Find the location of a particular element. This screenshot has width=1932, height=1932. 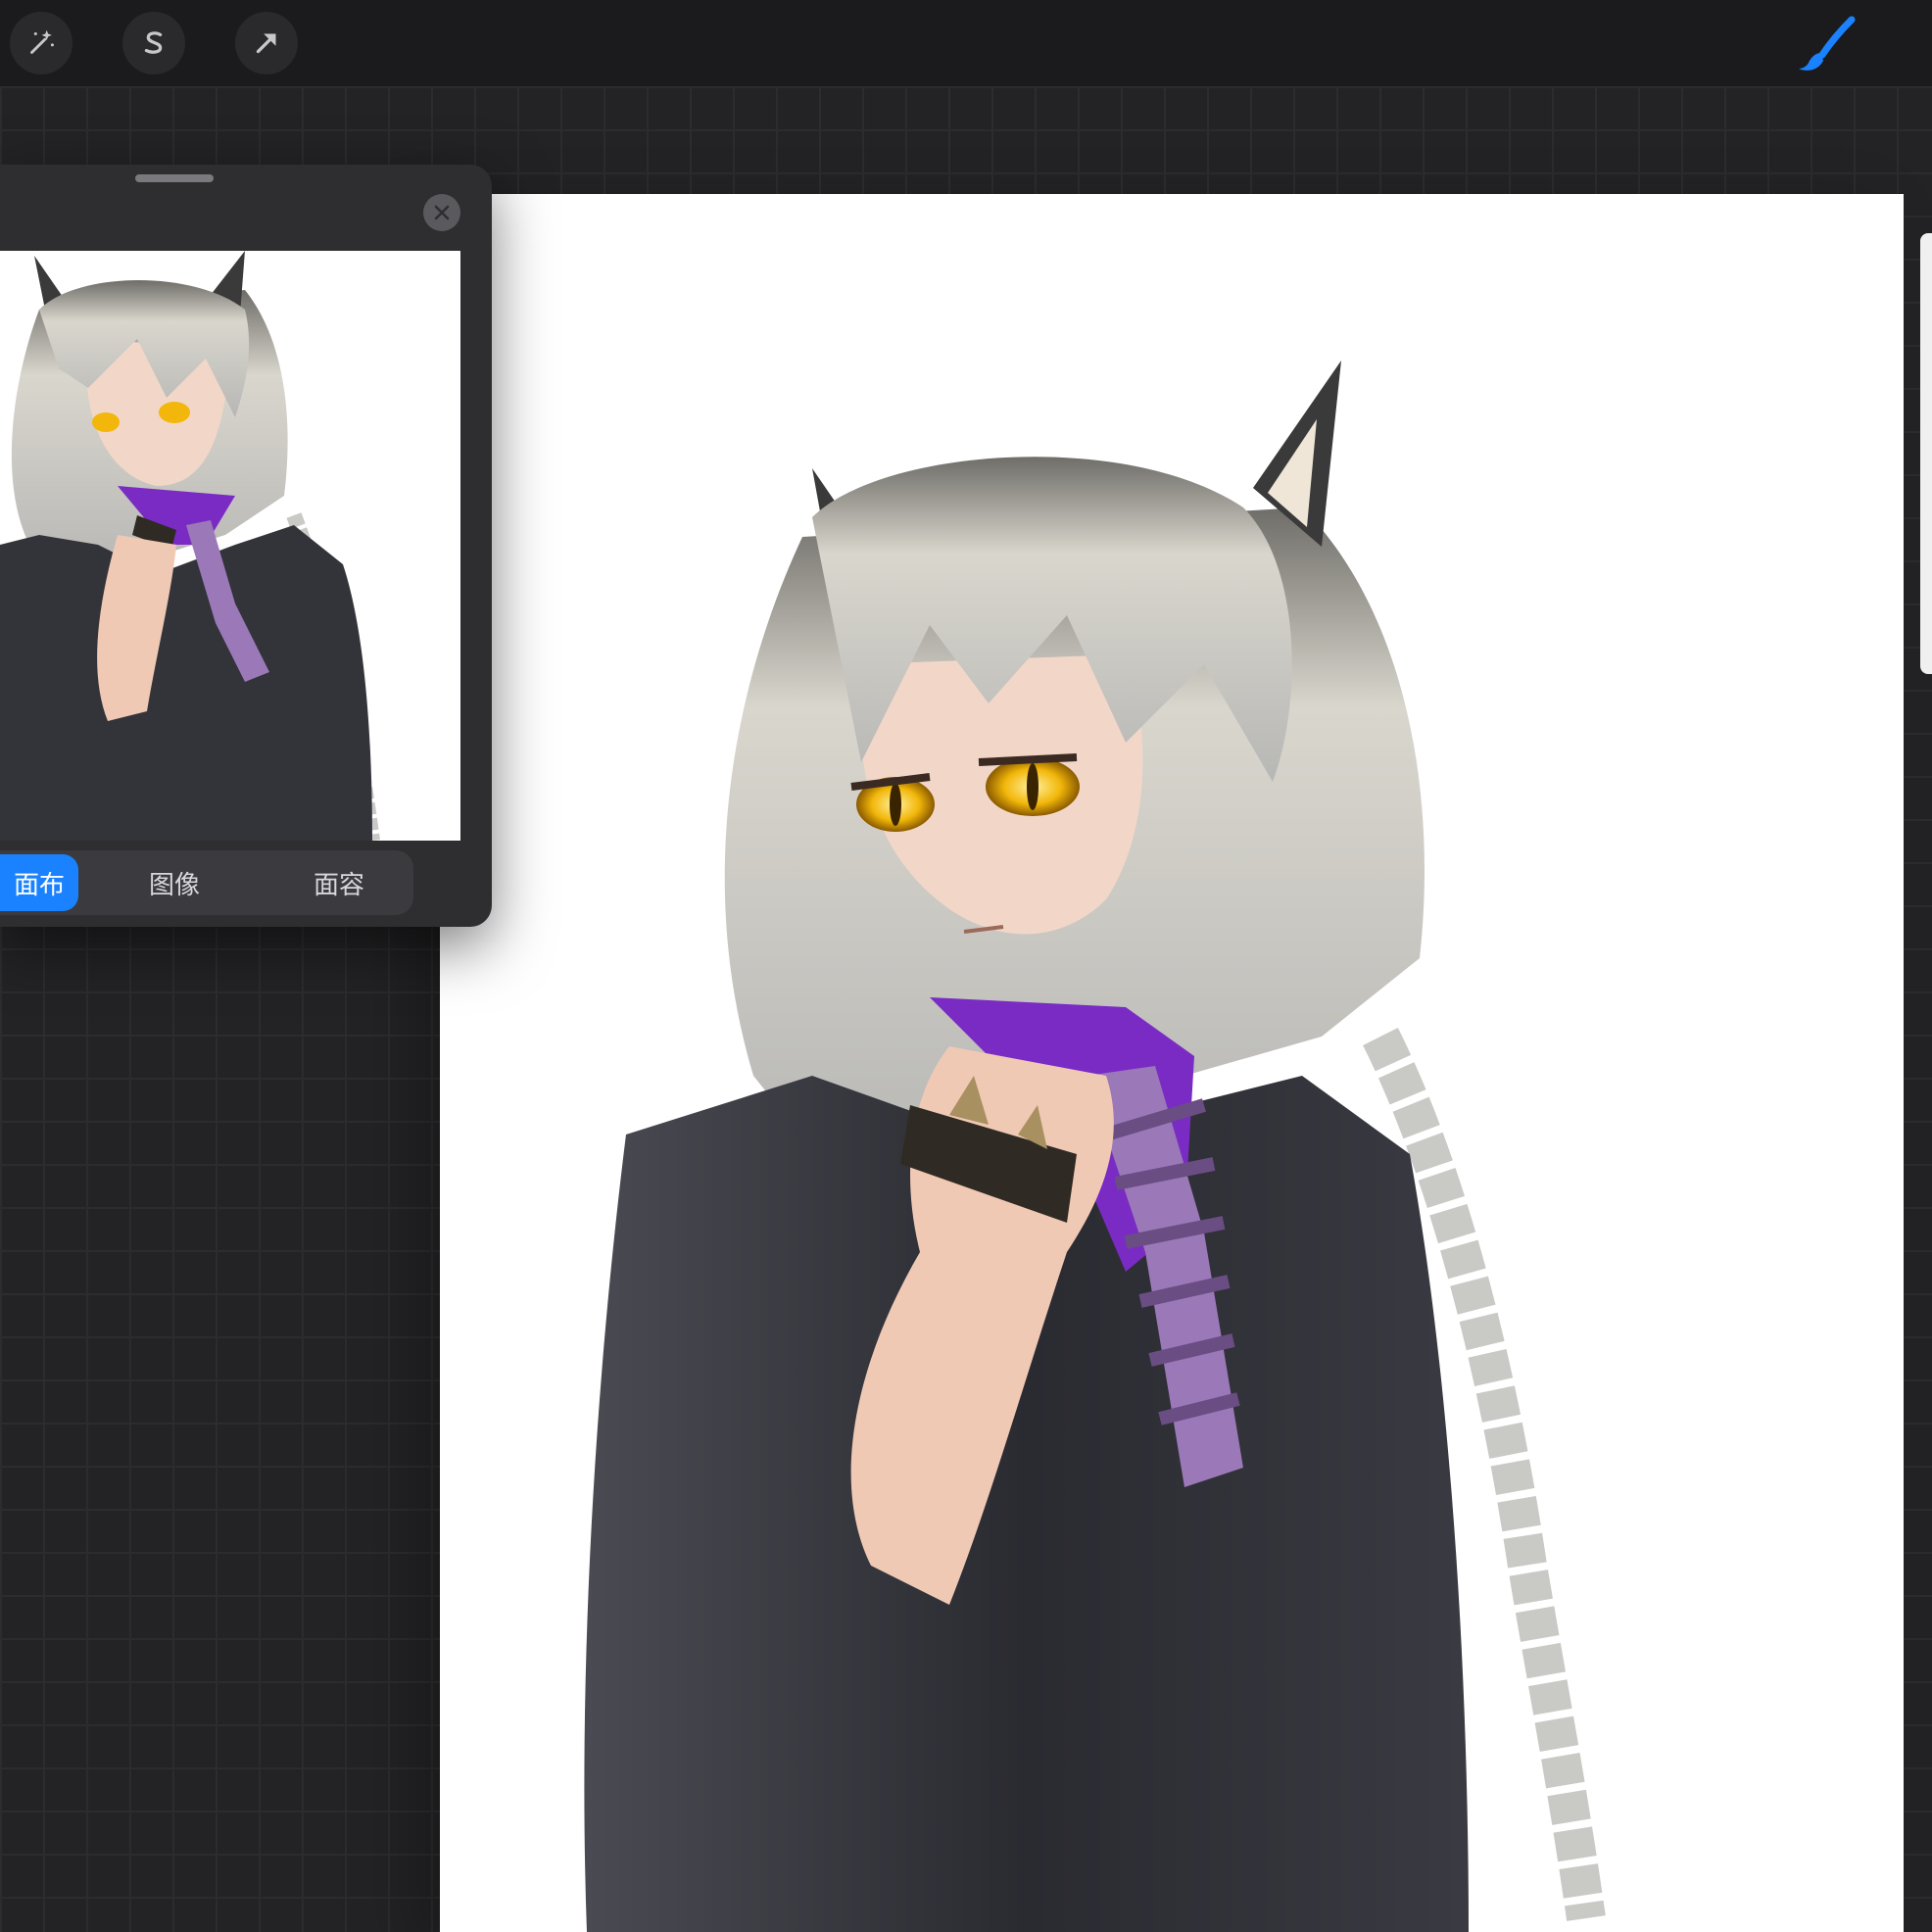

top-toolbar is located at coordinates (966, 43).